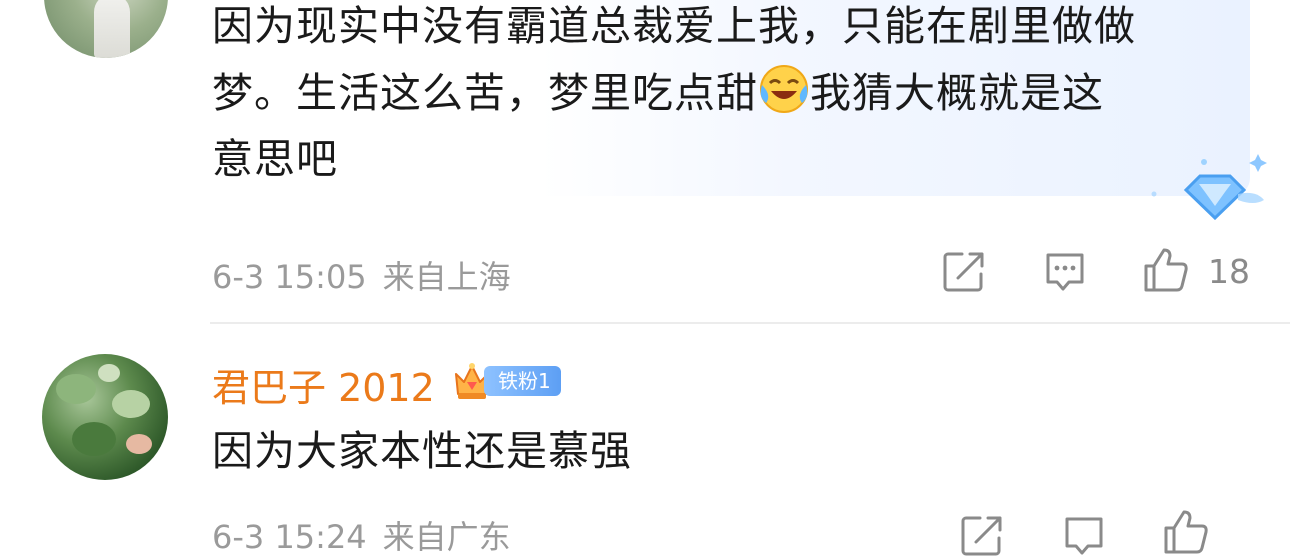 The width and height of the screenshot is (1290, 558). I want to click on comment-meta: 6-3 15:24 来自广东, so click(361, 535).